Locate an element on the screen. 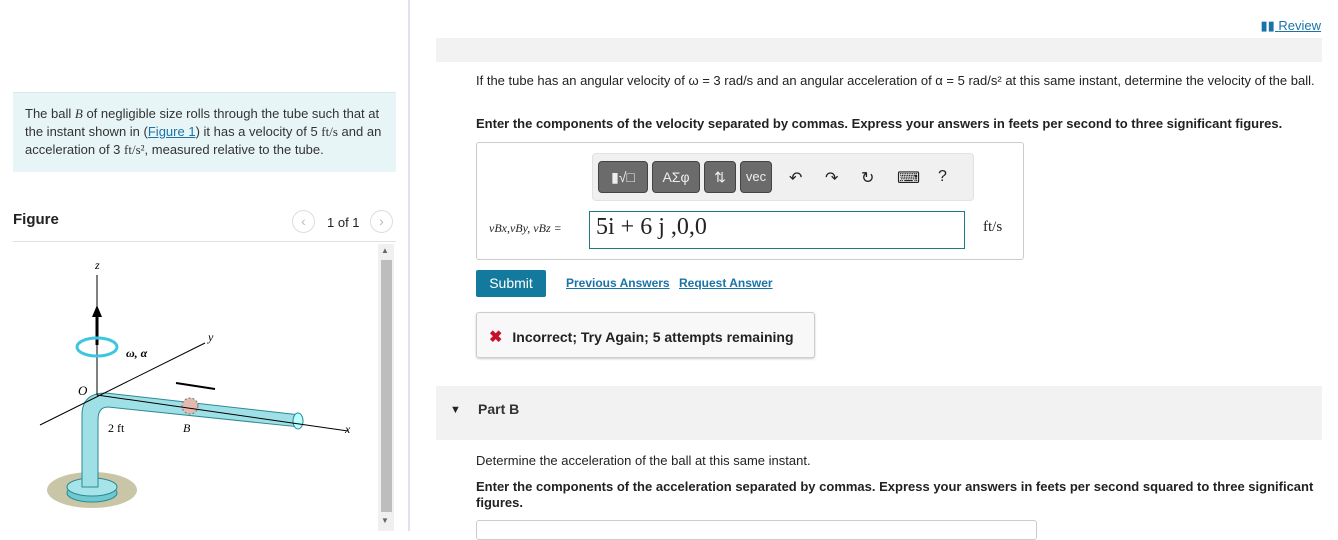 Image resolution: width=1338 pixels, height=540 pixels. request-answer-link: Request Answer is located at coordinates (726, 283).